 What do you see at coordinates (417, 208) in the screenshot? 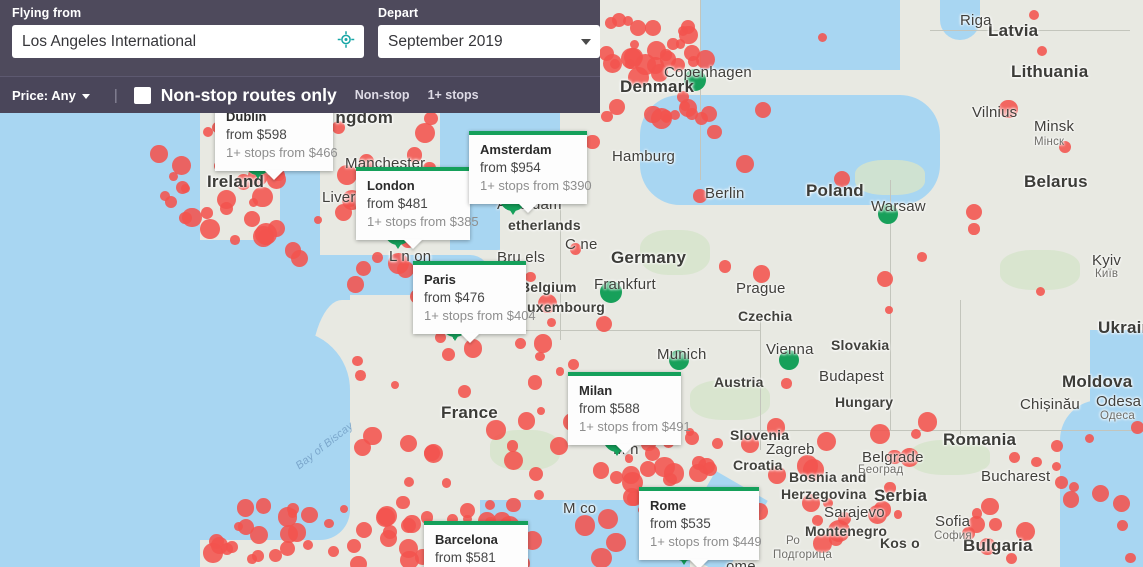
I see `price-card-london: London from $481 1+ stops from $385` at bounding box center [417, 208].